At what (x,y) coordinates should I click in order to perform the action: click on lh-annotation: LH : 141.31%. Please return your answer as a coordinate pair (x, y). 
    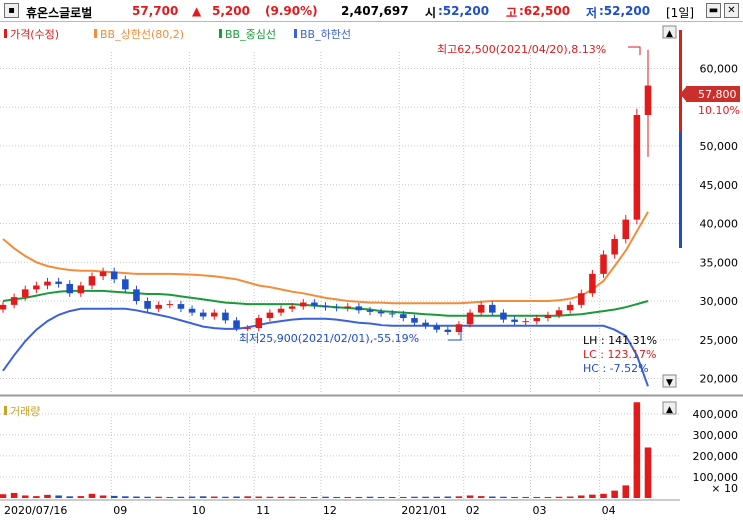
    Looking at the image, I should click on (620, 340).